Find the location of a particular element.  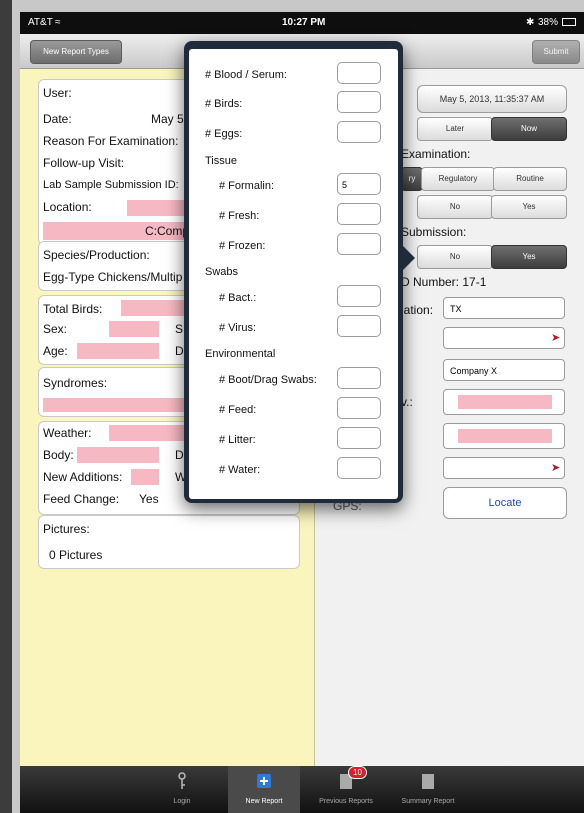

clock: 10:27 PM is located at coordinates (304, 22).